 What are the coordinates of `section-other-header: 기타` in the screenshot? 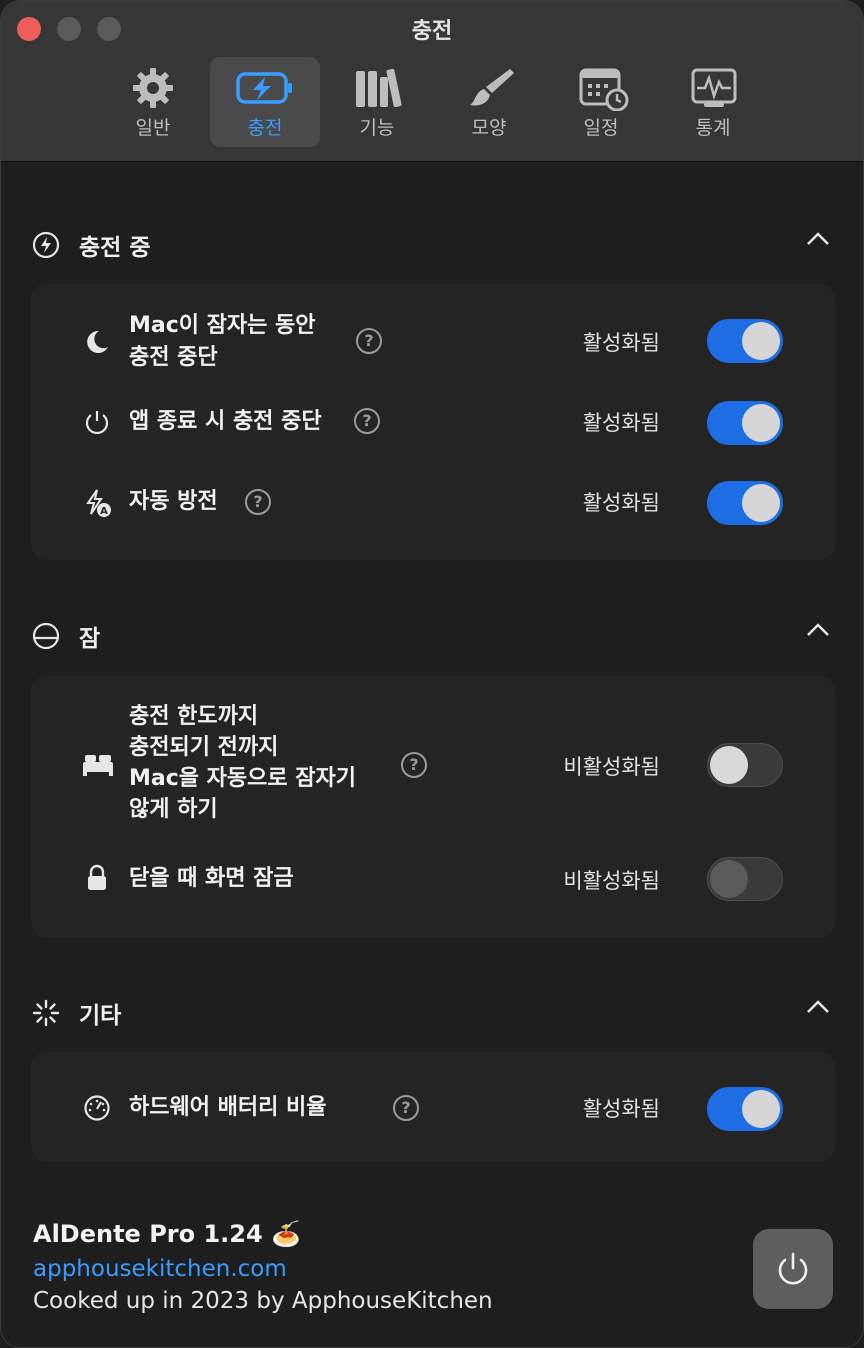 It's located at (436, 1012).